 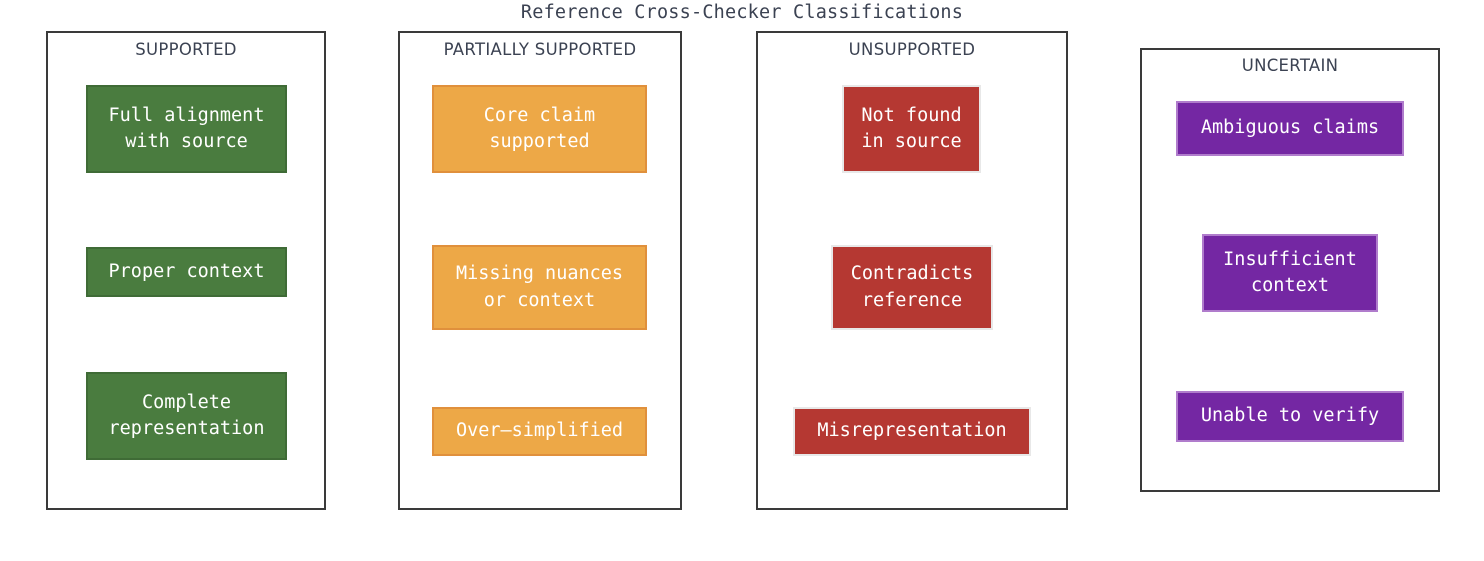 What do you see at coordinates (1290, 128) in the screenshot?
I see `classification-item: Ambiguous claims` at bounding box center [1290, 128].